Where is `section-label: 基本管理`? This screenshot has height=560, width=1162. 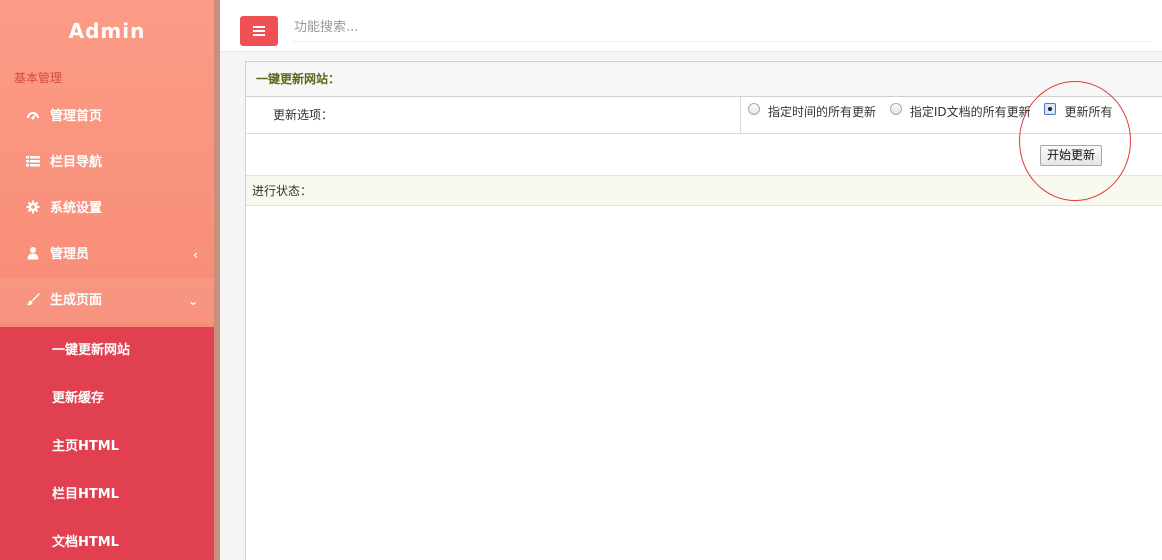 section-label: 基本管理 is located at coordinates (38, 78).